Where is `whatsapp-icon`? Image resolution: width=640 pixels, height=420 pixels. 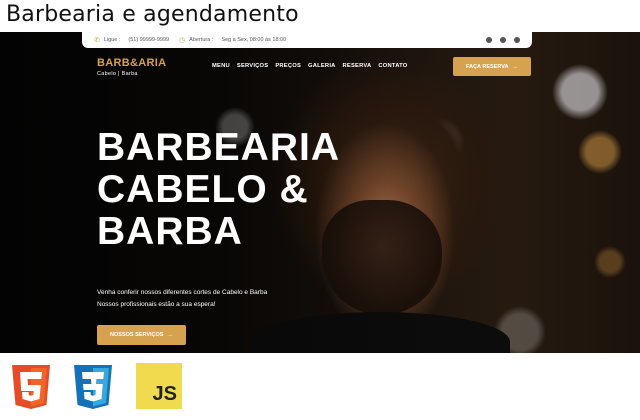
whatsapp-icon is located at coordinates (517, 40).